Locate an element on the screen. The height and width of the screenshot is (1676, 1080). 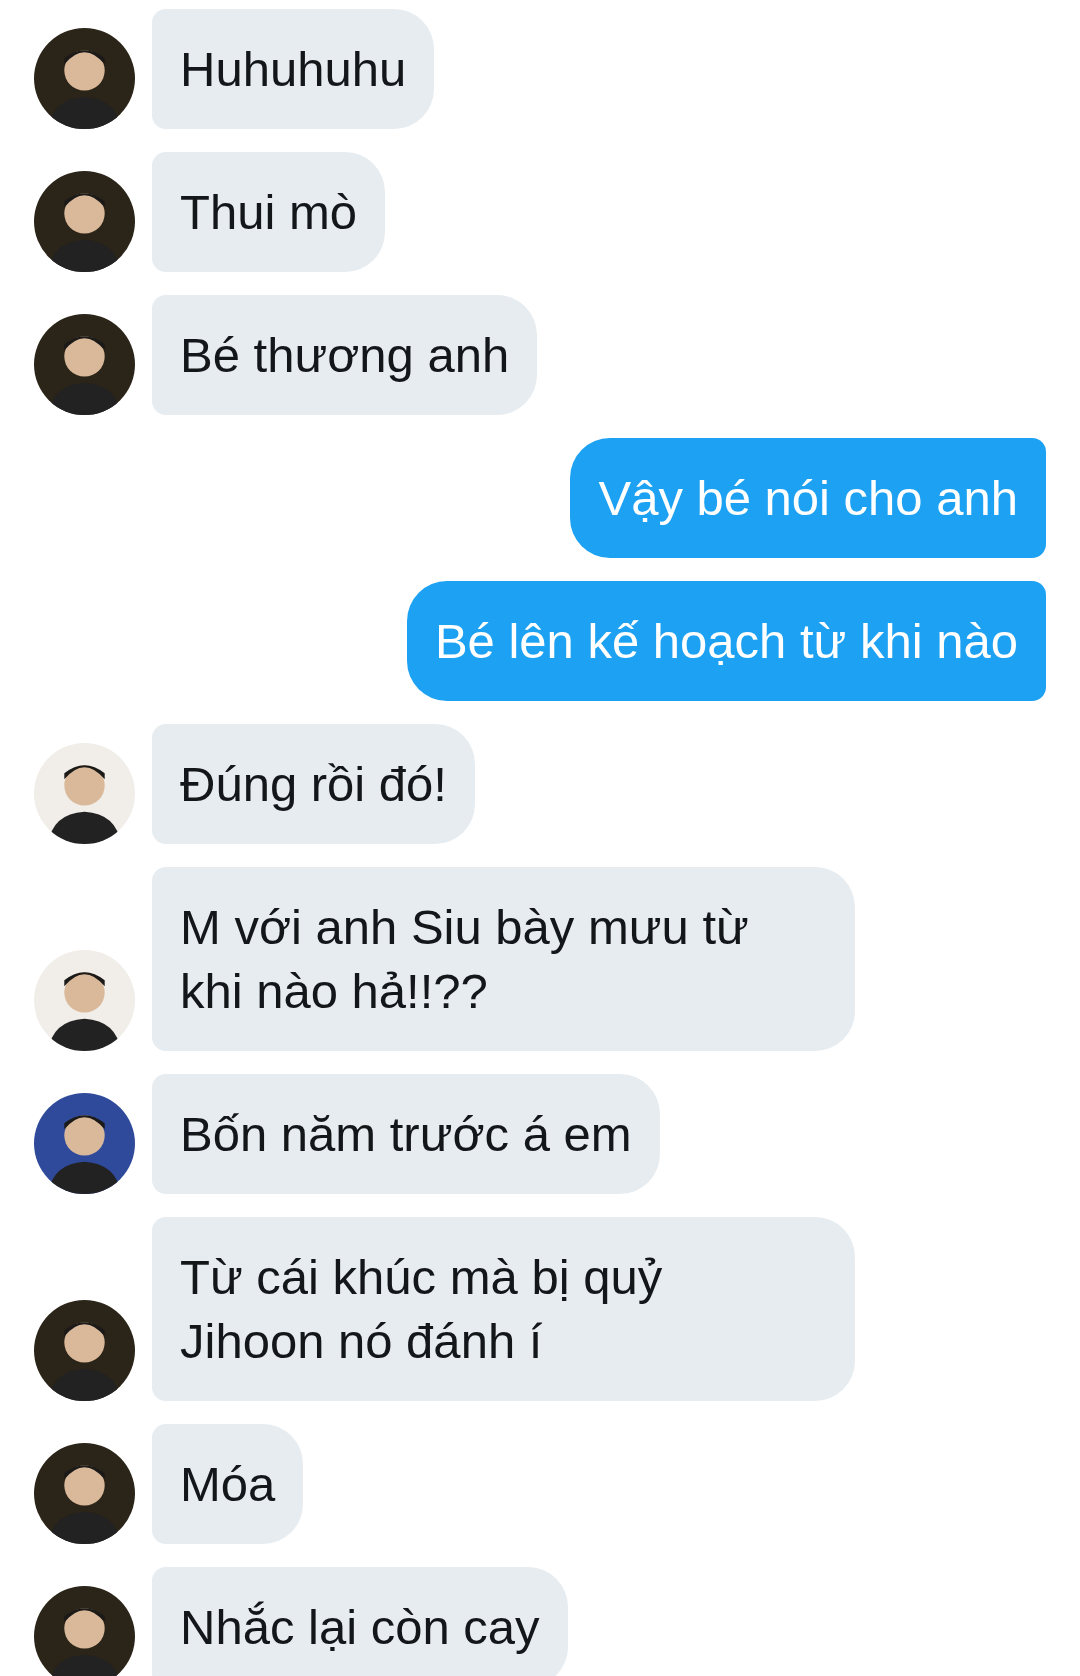
message-bubble: Nhắc lại còn cay is located at coordinates (360, 1621).